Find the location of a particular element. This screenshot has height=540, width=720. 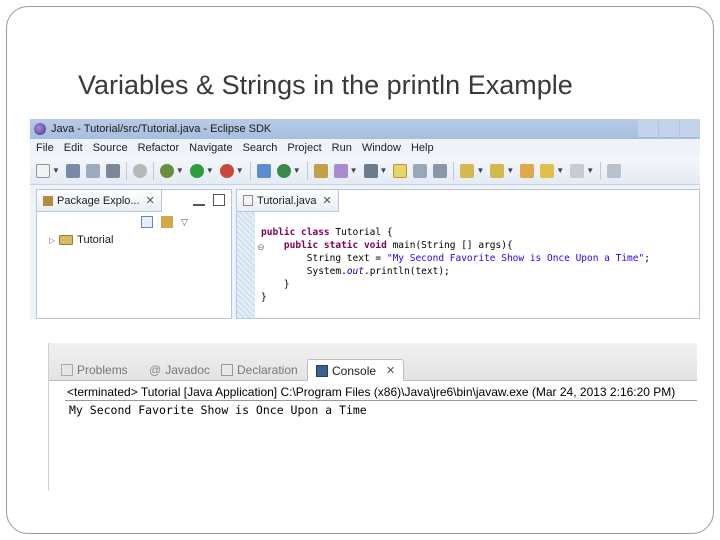

next-annotation-dropdown-icon: ▼ is located at coordinates (480, 170).